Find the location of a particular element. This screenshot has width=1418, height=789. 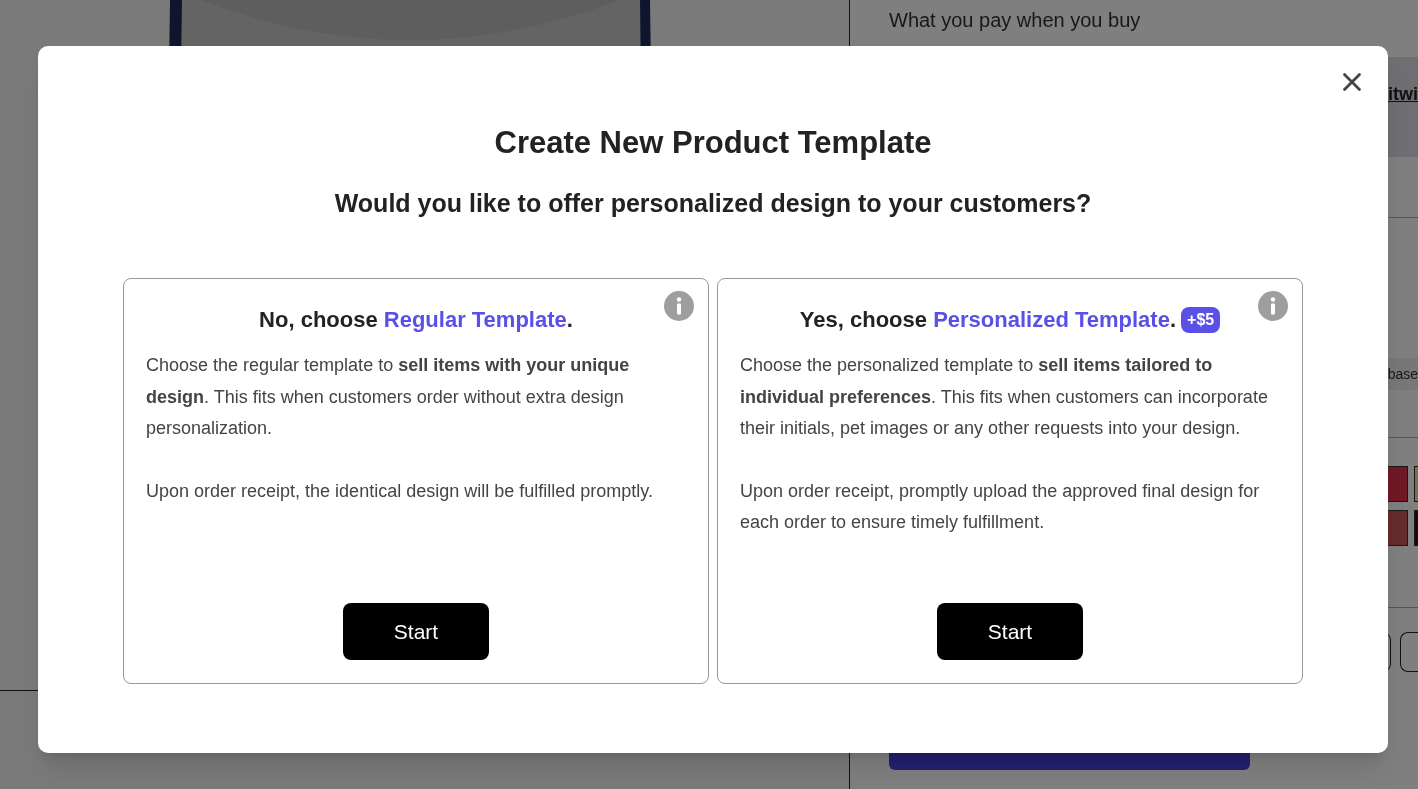

link-text: itwi is located at coordinates (1403, 94).